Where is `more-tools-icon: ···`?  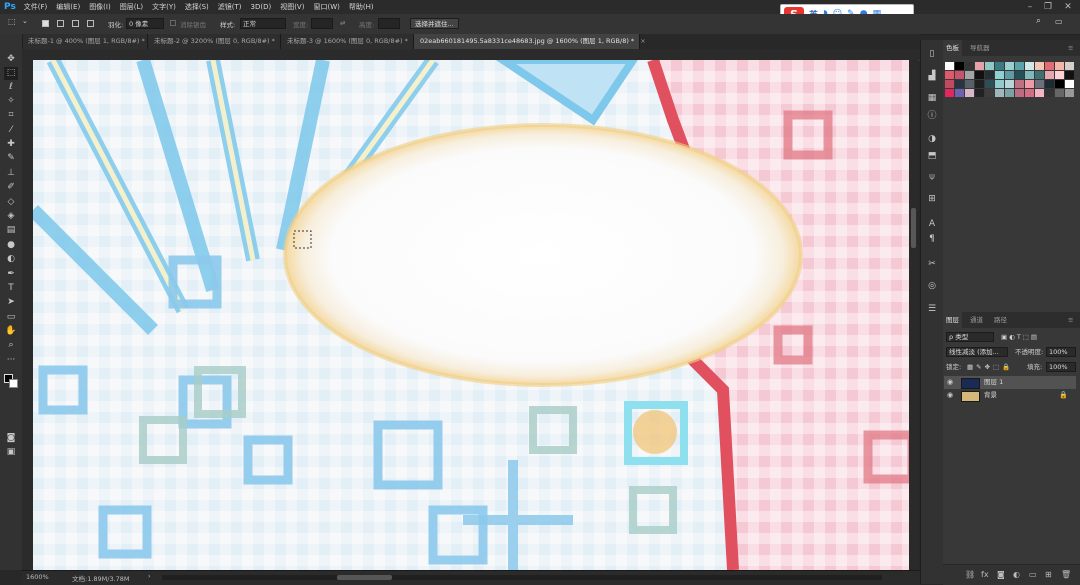 more-tools-icon: ··· is located at coordinates (11, 360).